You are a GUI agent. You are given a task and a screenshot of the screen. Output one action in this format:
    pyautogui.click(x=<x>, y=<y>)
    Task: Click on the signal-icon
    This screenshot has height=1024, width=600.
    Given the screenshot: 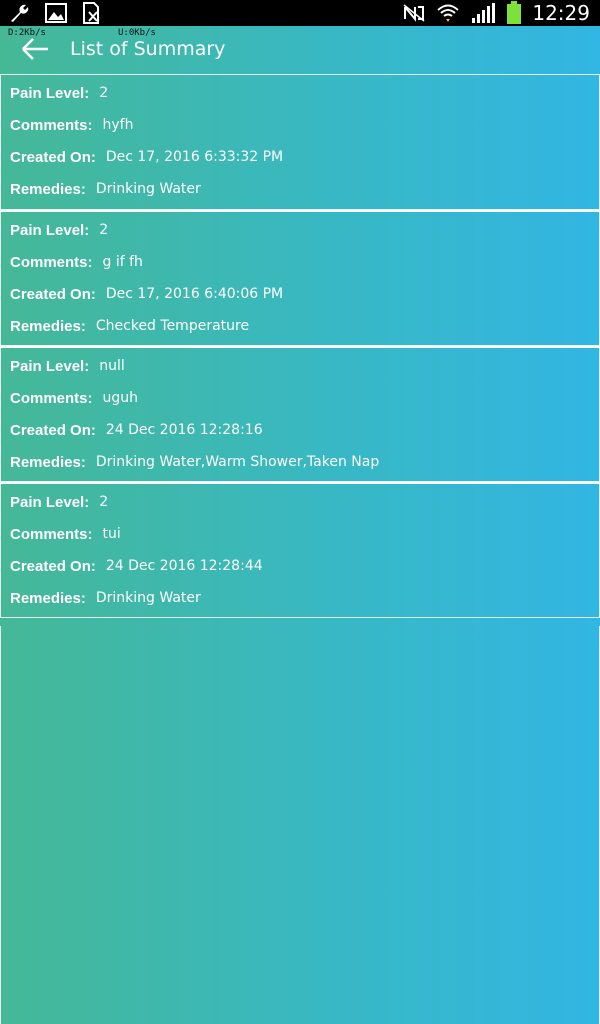 What is the action you would take?
    pyautogui.click(x=484, y=13)
    